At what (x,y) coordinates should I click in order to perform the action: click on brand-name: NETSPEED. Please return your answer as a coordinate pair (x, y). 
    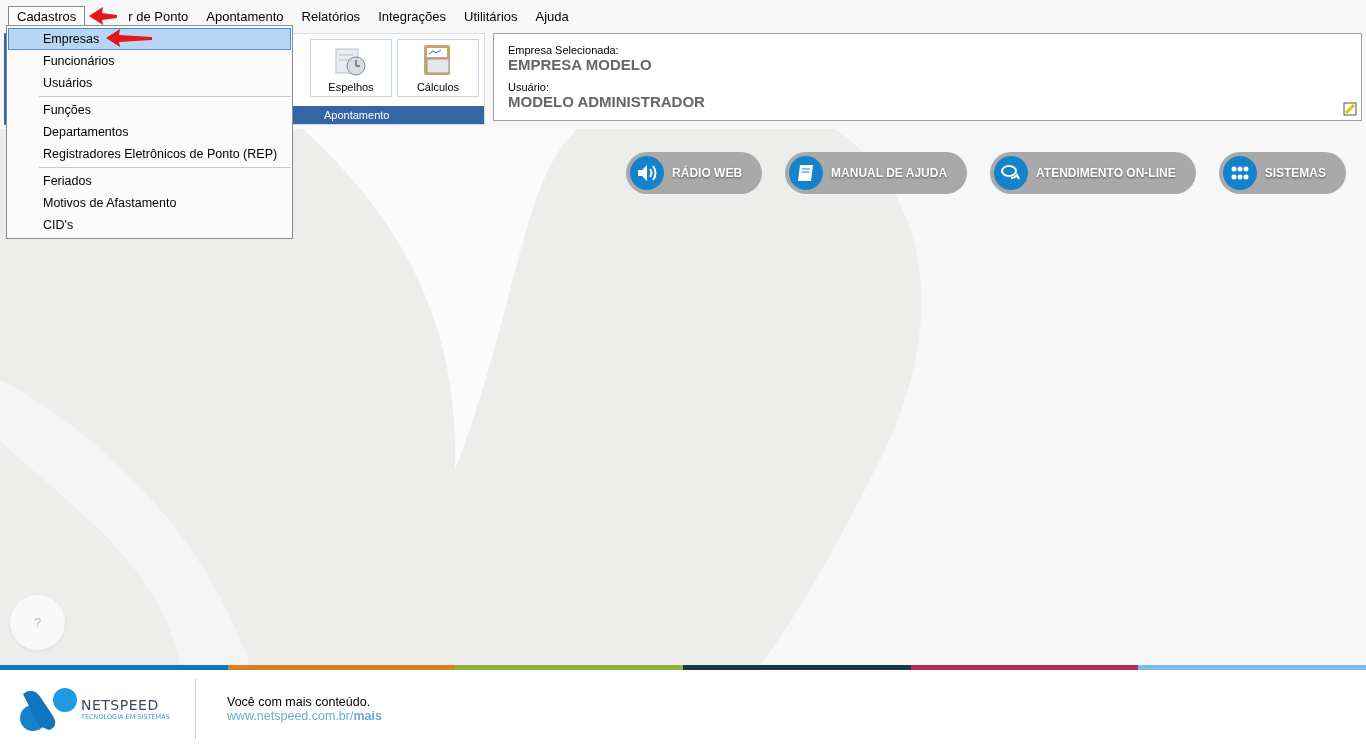
    Looking at the image, I should click on (120, 704).